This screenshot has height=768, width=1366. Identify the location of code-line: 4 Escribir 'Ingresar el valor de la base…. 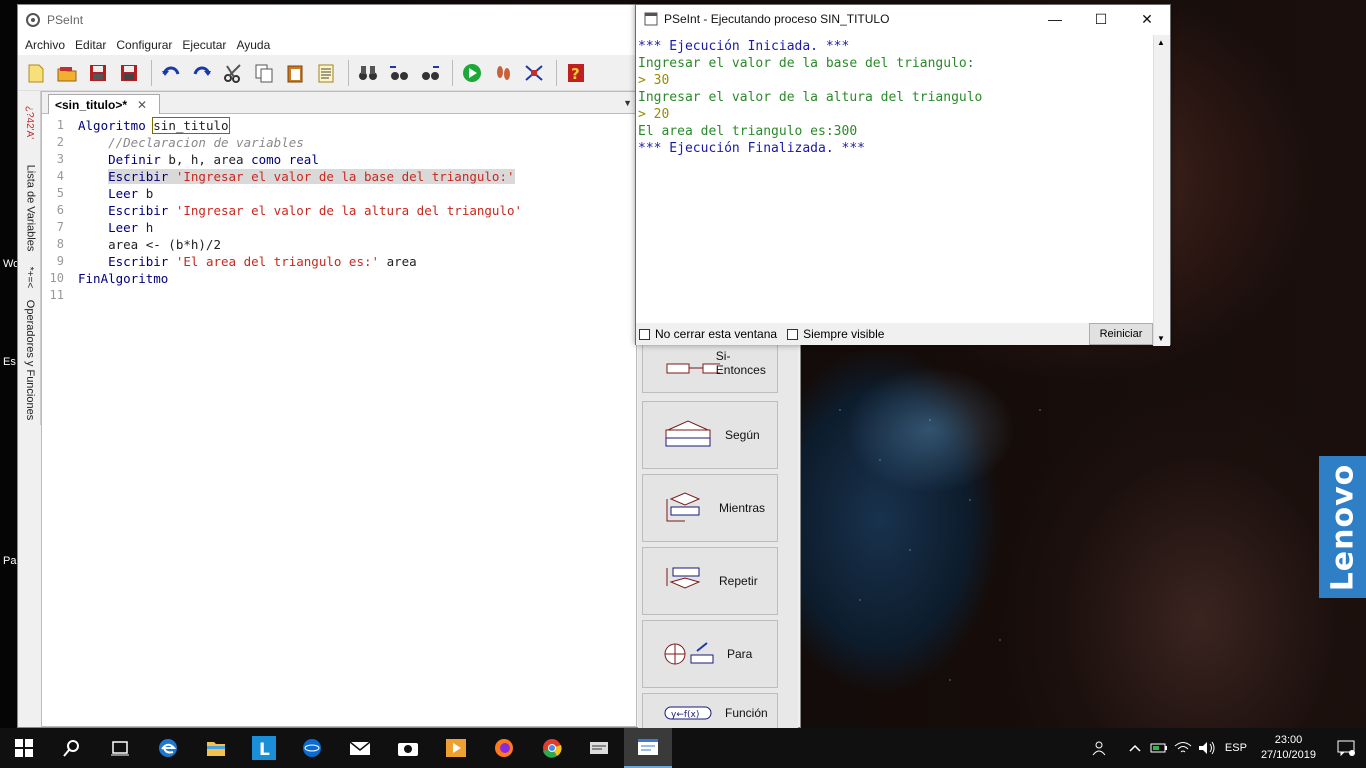
(339, 176).